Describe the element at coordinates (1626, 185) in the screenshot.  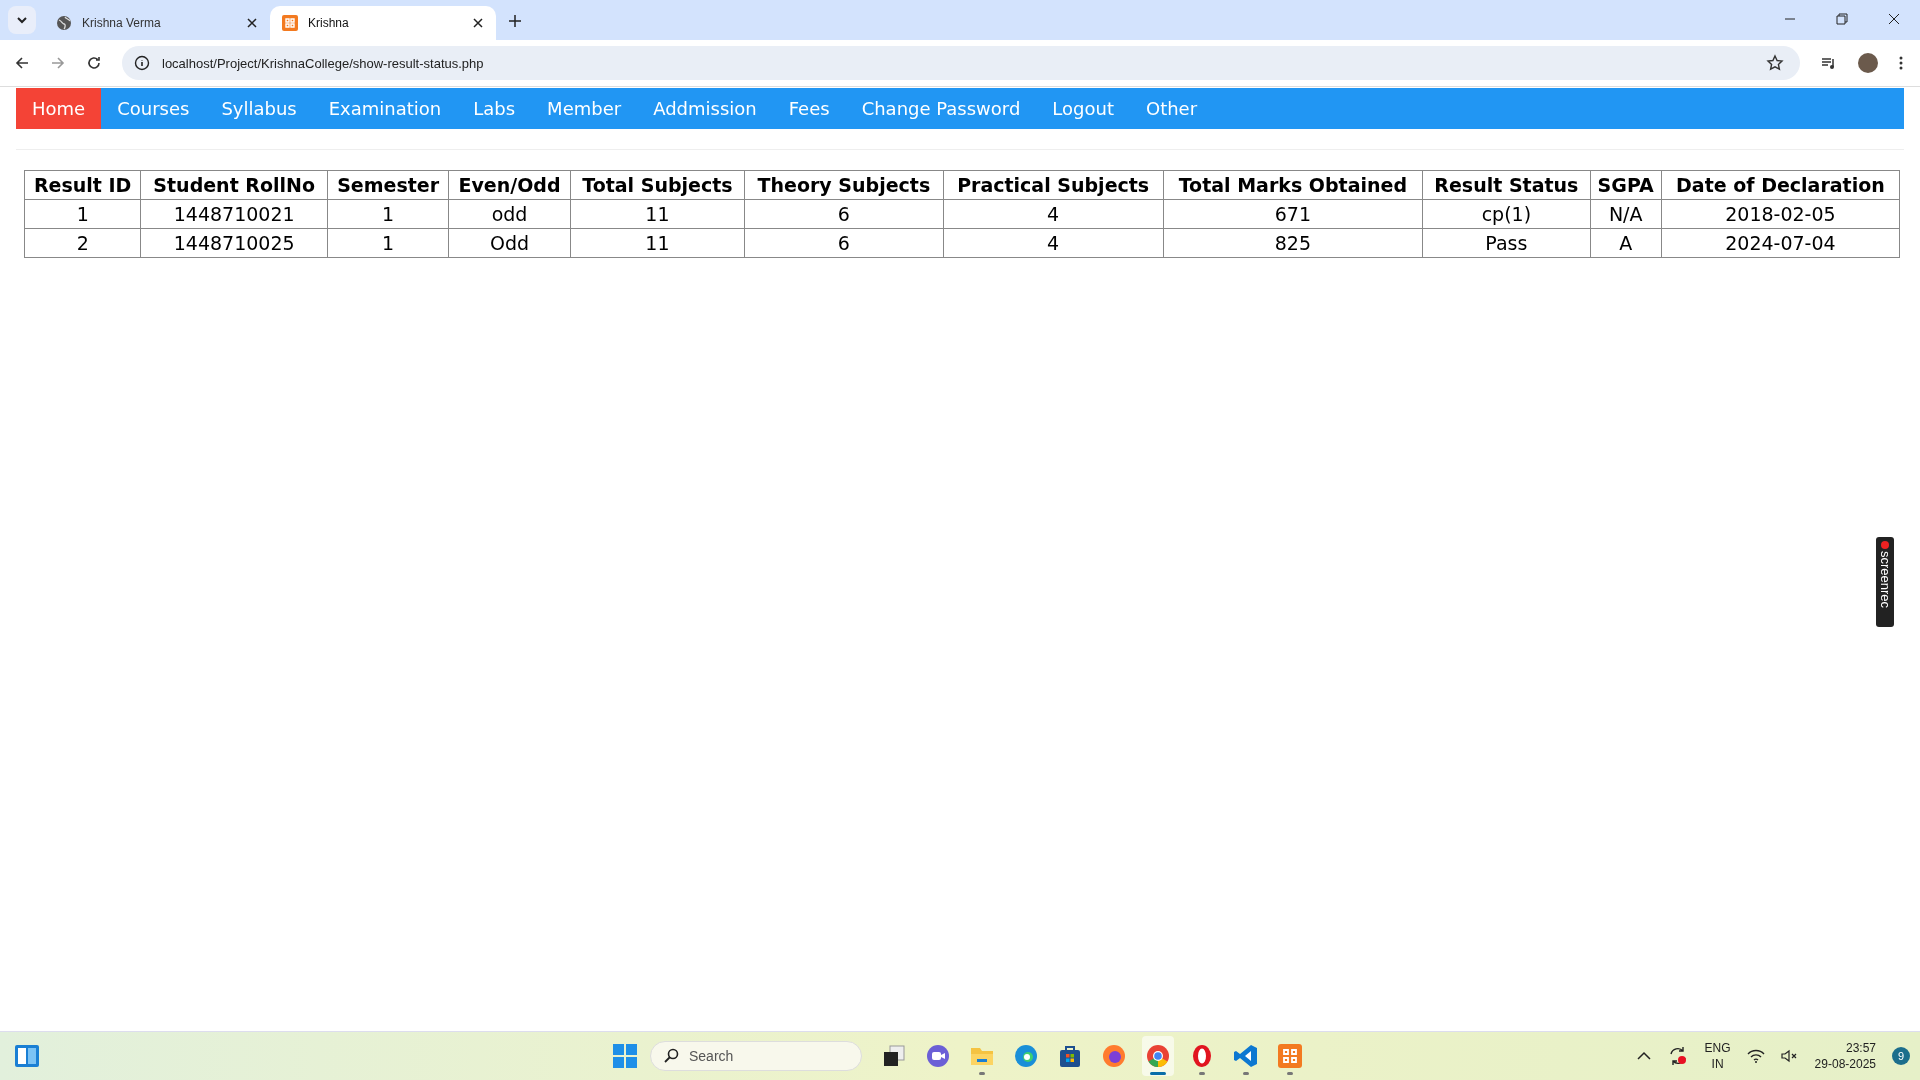
I see `column-header: SGPA` at that location.